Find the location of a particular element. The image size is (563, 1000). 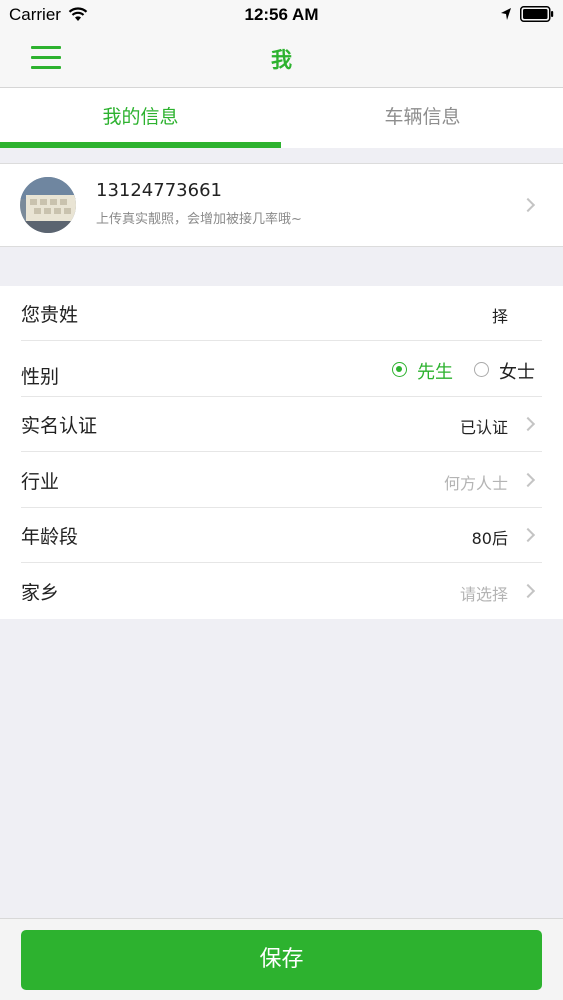

gender-option-ms-label: 女士 is located at coordinates (517, 372).